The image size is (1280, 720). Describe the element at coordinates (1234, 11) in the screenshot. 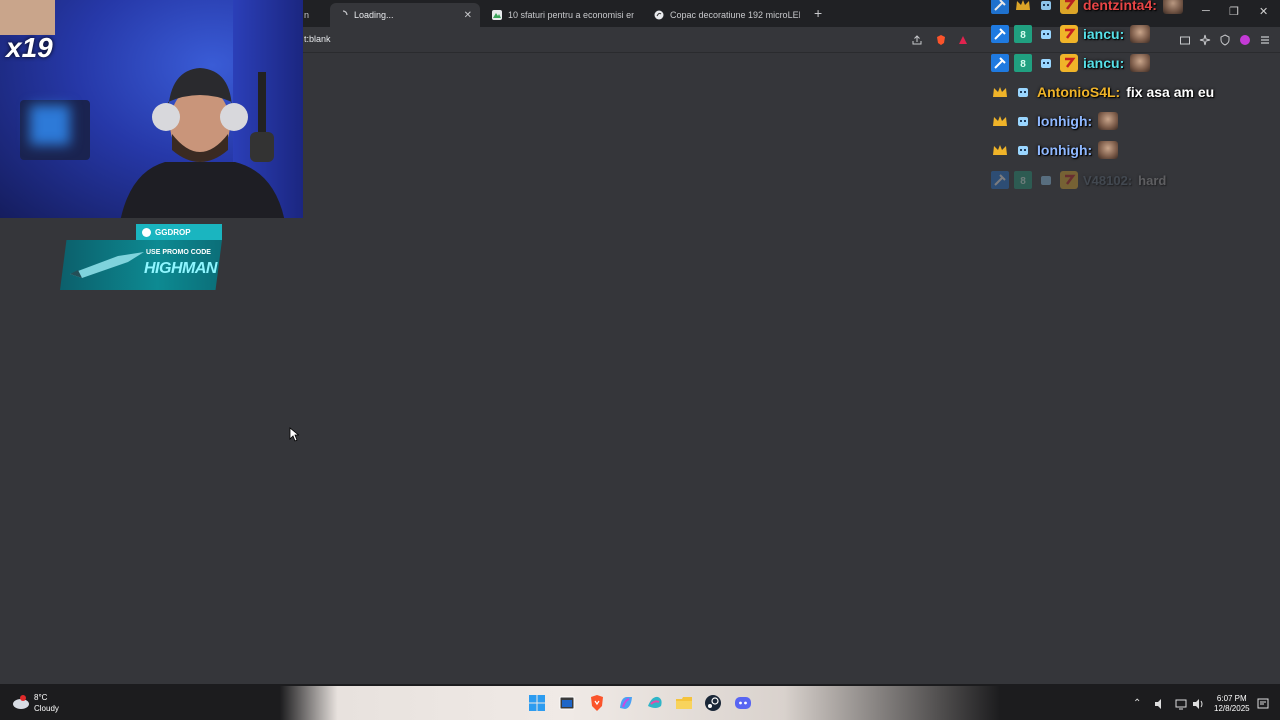

I see `restore-icon: ❐` at that location.